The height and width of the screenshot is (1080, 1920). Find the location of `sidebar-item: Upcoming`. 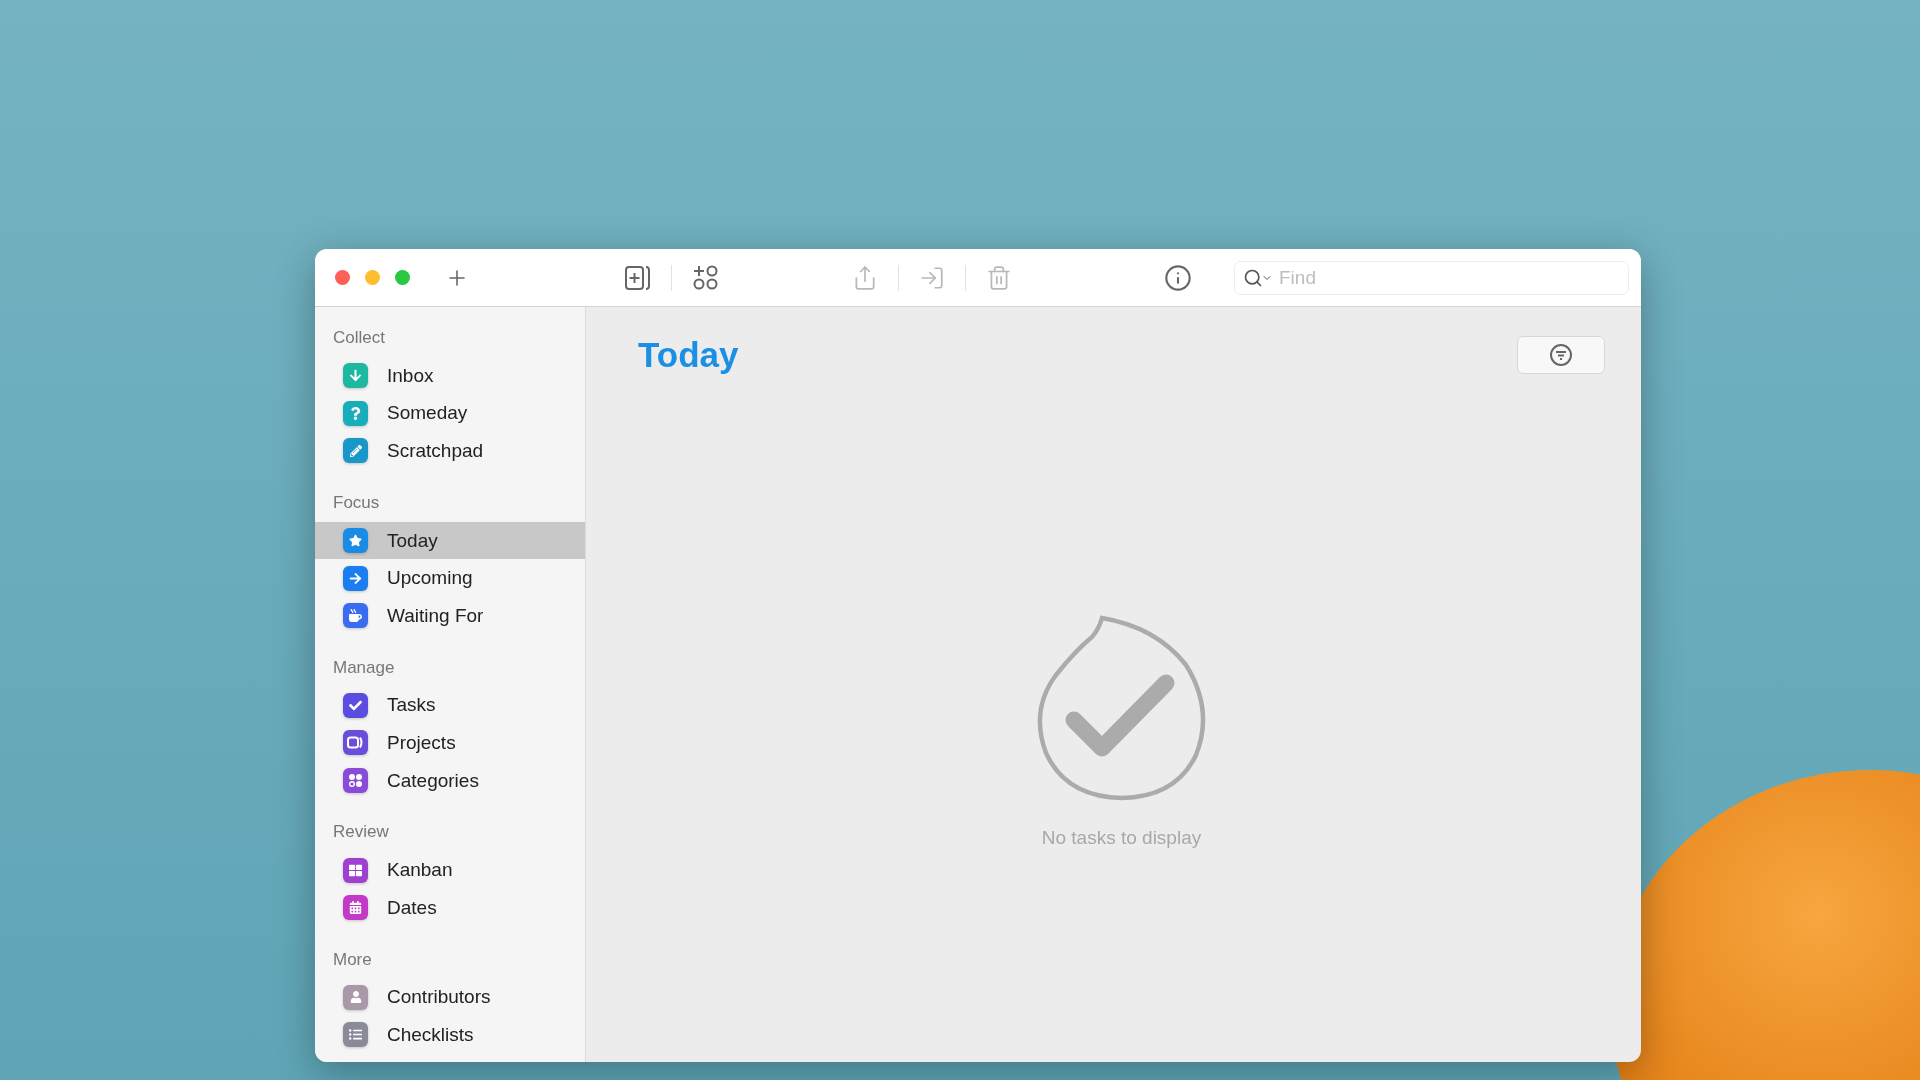

sidebar-item: Upcoming is located at coordinates (450, 578).